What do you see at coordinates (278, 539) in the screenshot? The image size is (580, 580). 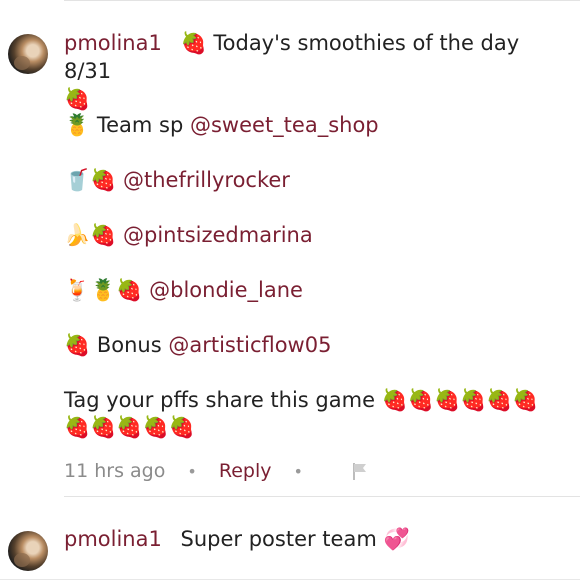 I see `comment-text: Super poster team` at bounding box center [278, 539].